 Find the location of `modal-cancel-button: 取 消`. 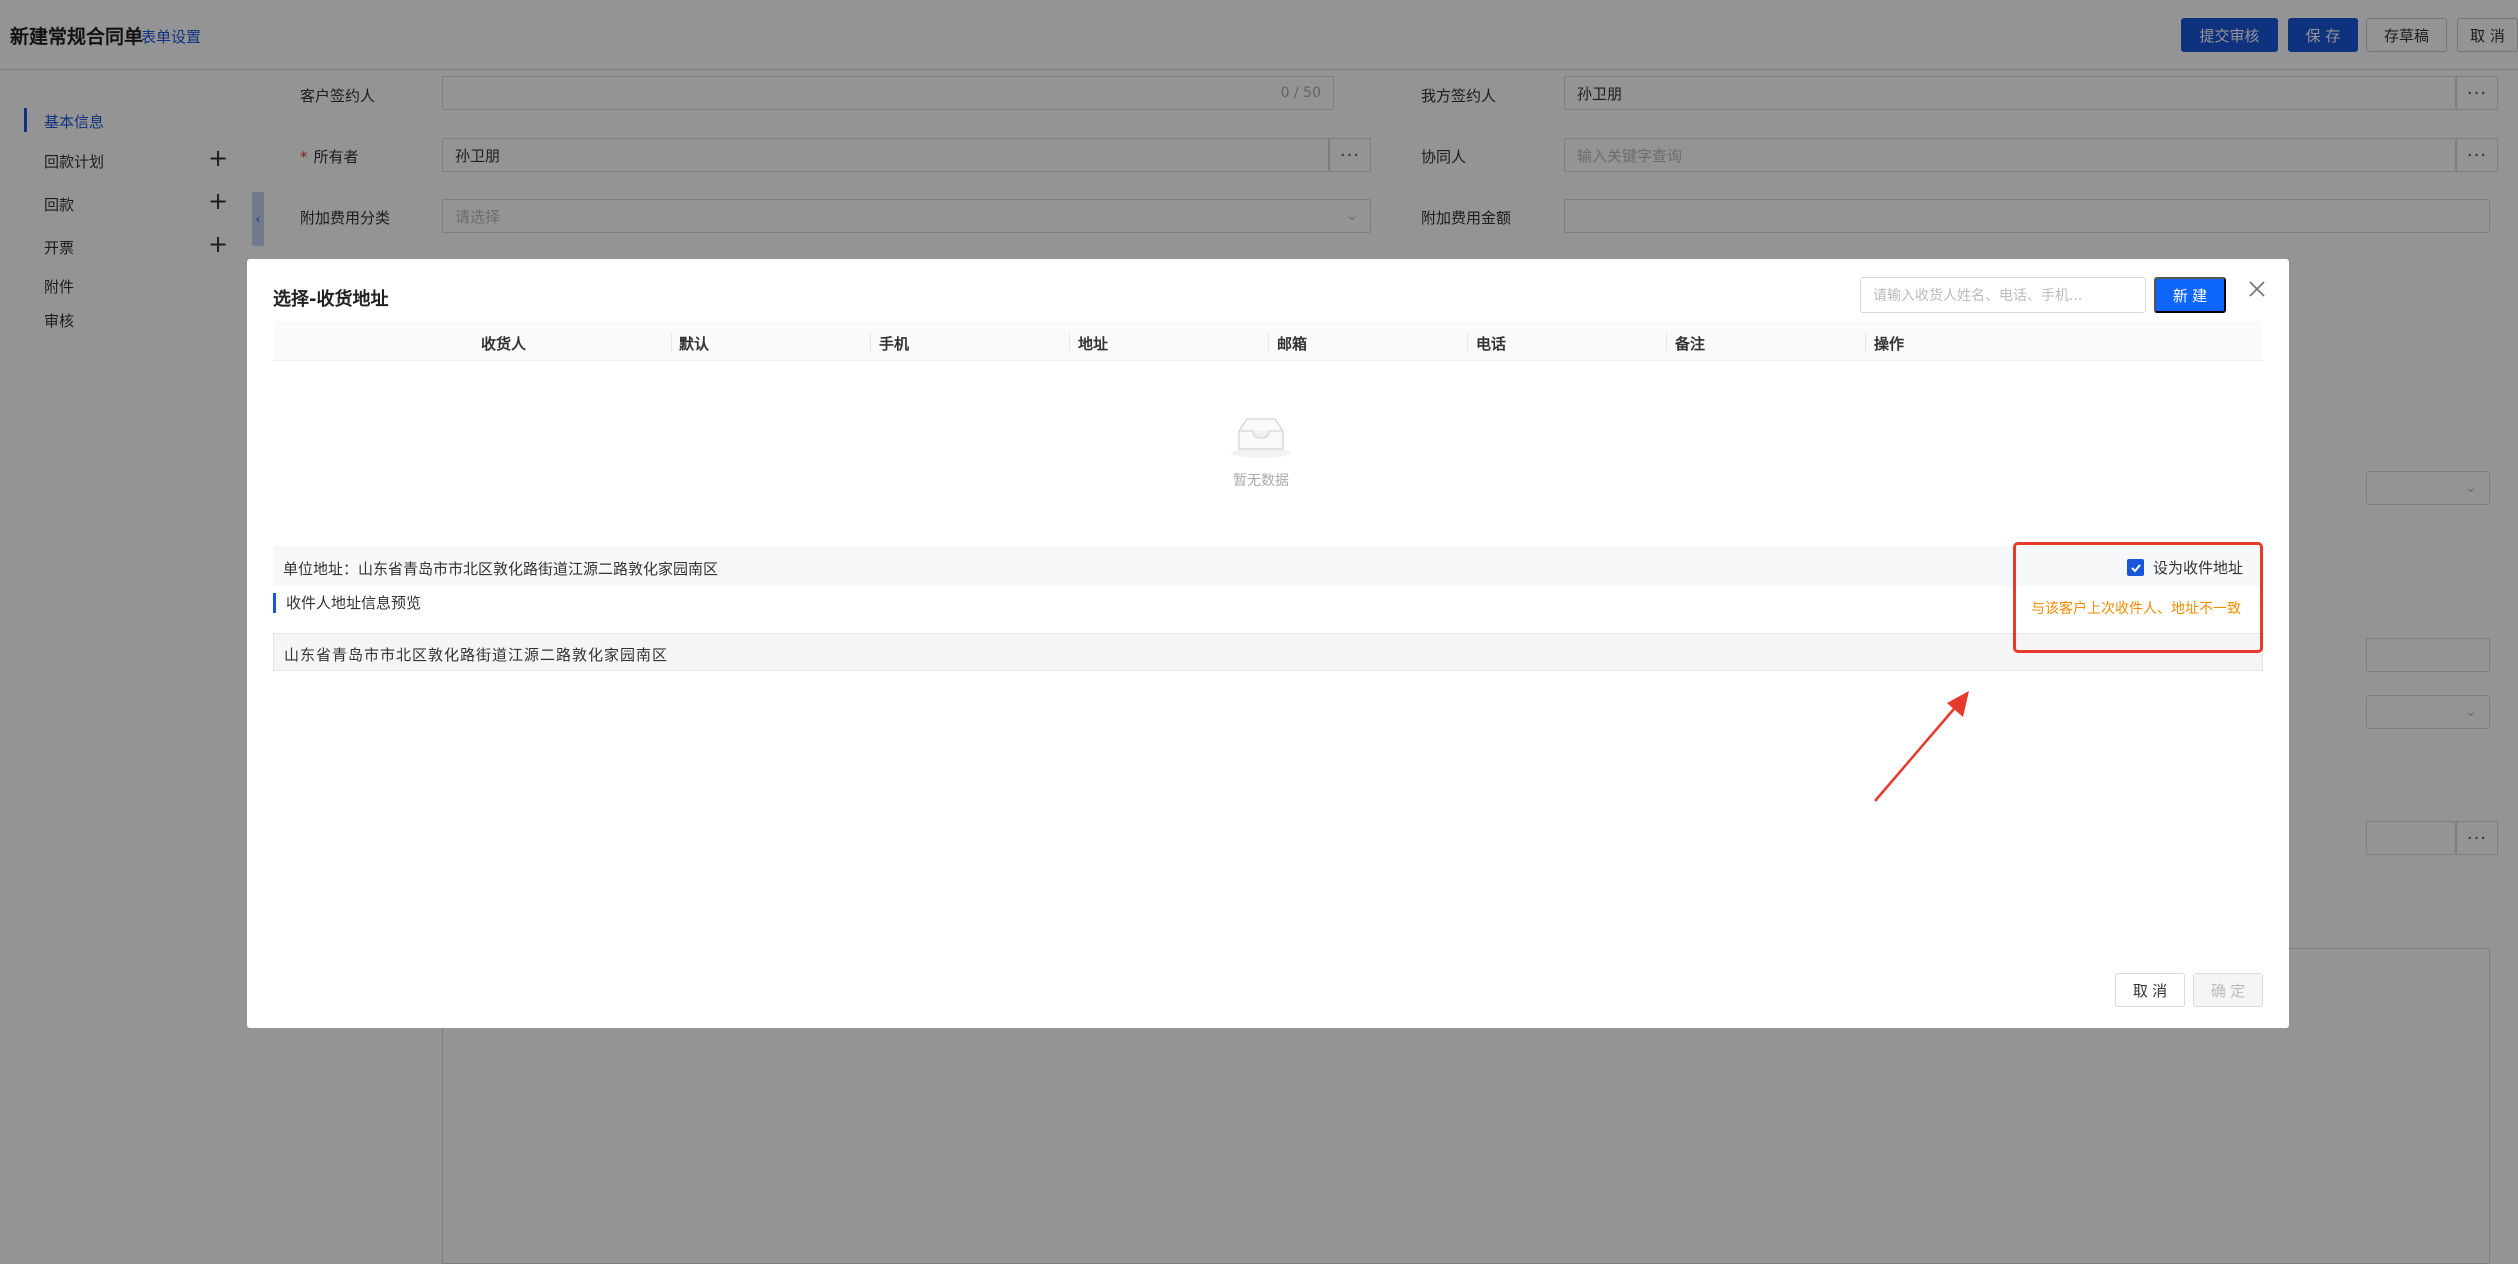

modal-cancel-button: 取 消 is located at coordinates (2150, 990).